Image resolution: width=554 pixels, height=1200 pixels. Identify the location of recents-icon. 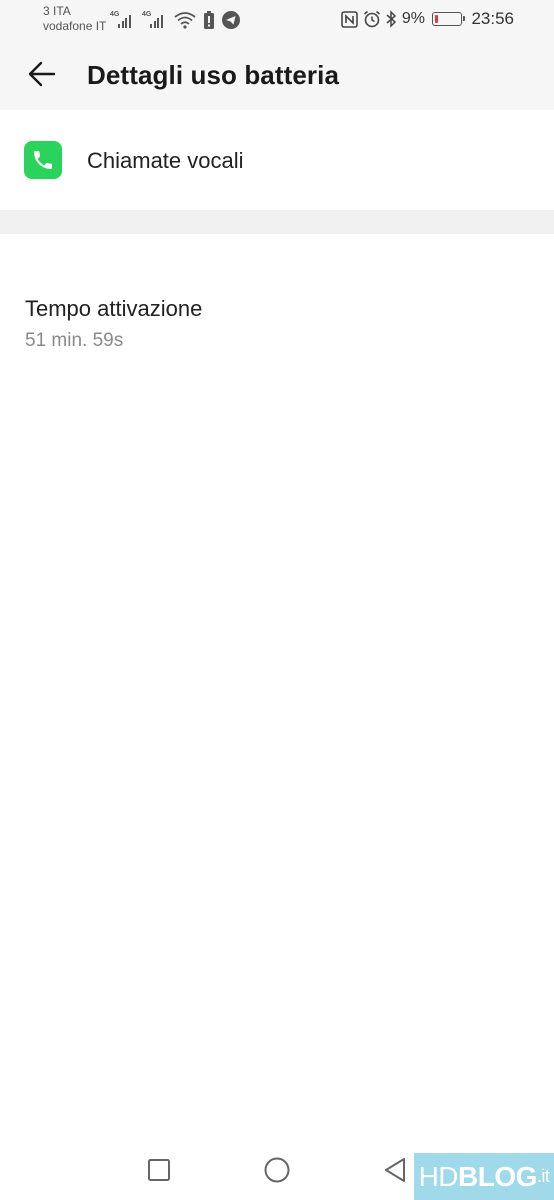
(159, 1170).